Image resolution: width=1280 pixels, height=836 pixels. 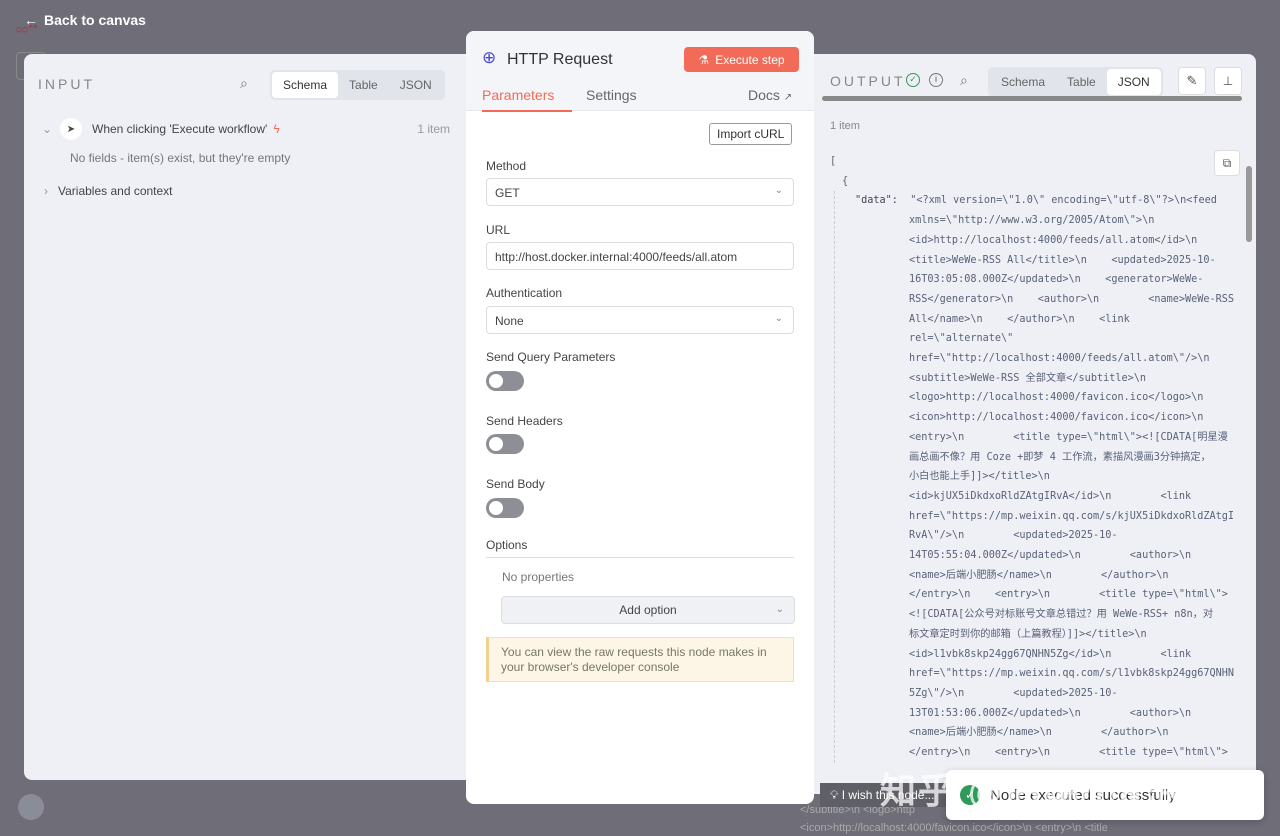 I want to click on input-view-switch: Schema Table JSON, so click(x=357, y=85).